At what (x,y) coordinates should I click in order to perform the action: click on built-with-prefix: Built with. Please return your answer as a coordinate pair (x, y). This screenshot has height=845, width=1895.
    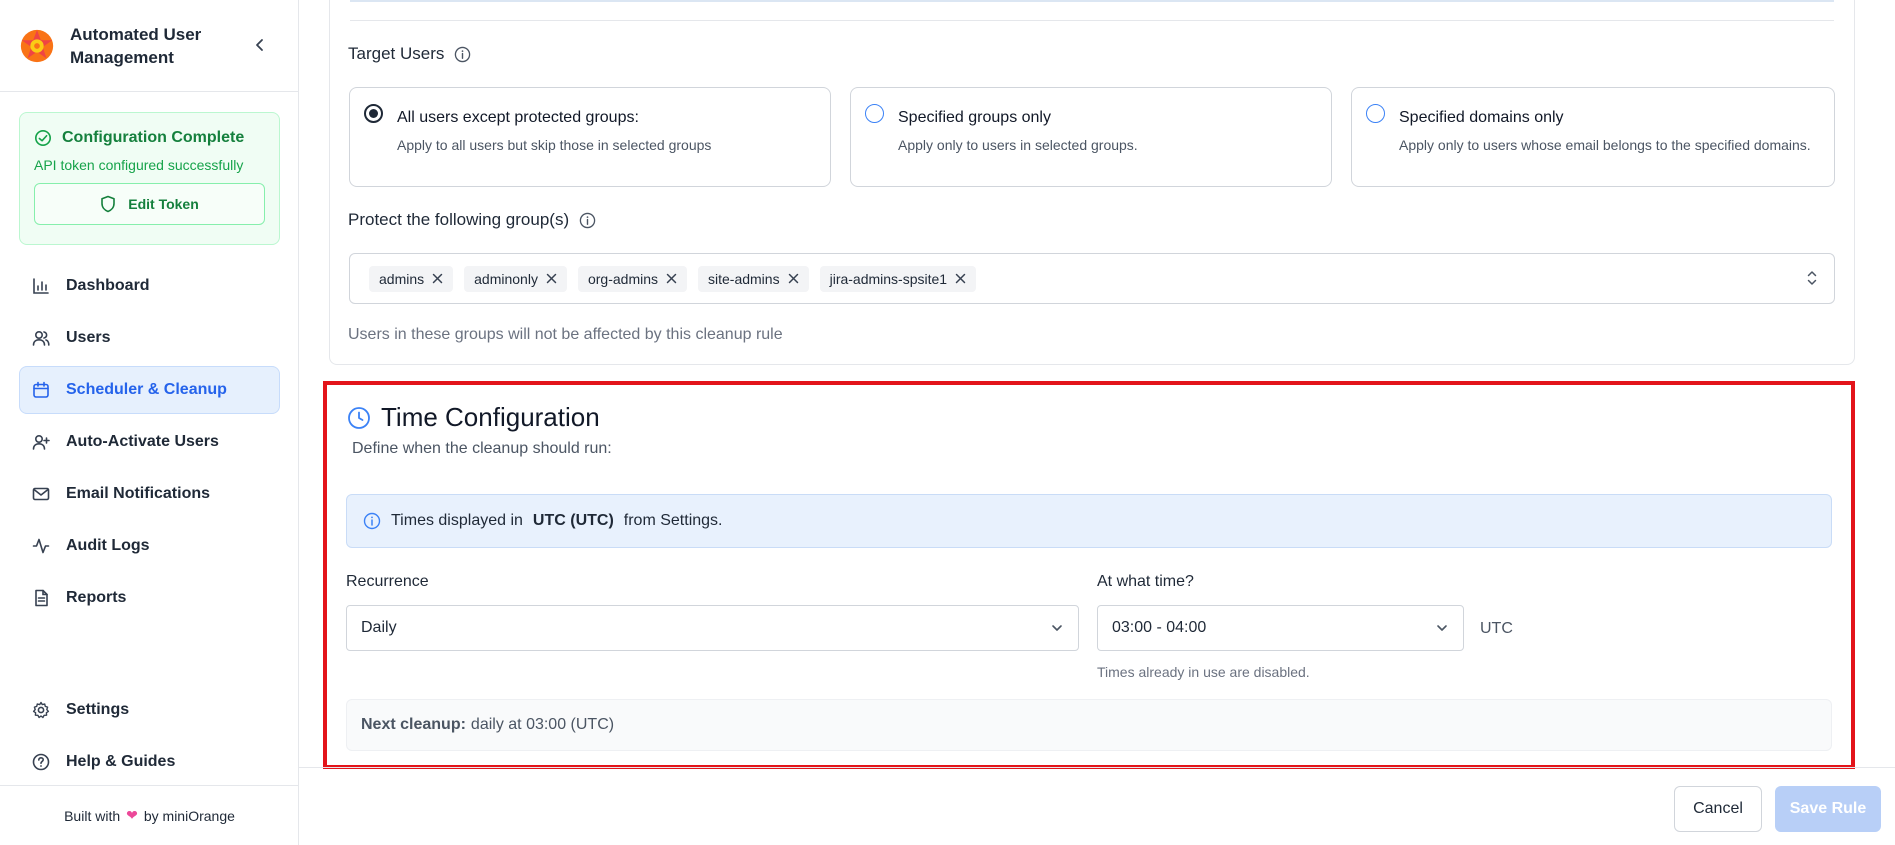
    Looking at the image, I should click on (92, 815).